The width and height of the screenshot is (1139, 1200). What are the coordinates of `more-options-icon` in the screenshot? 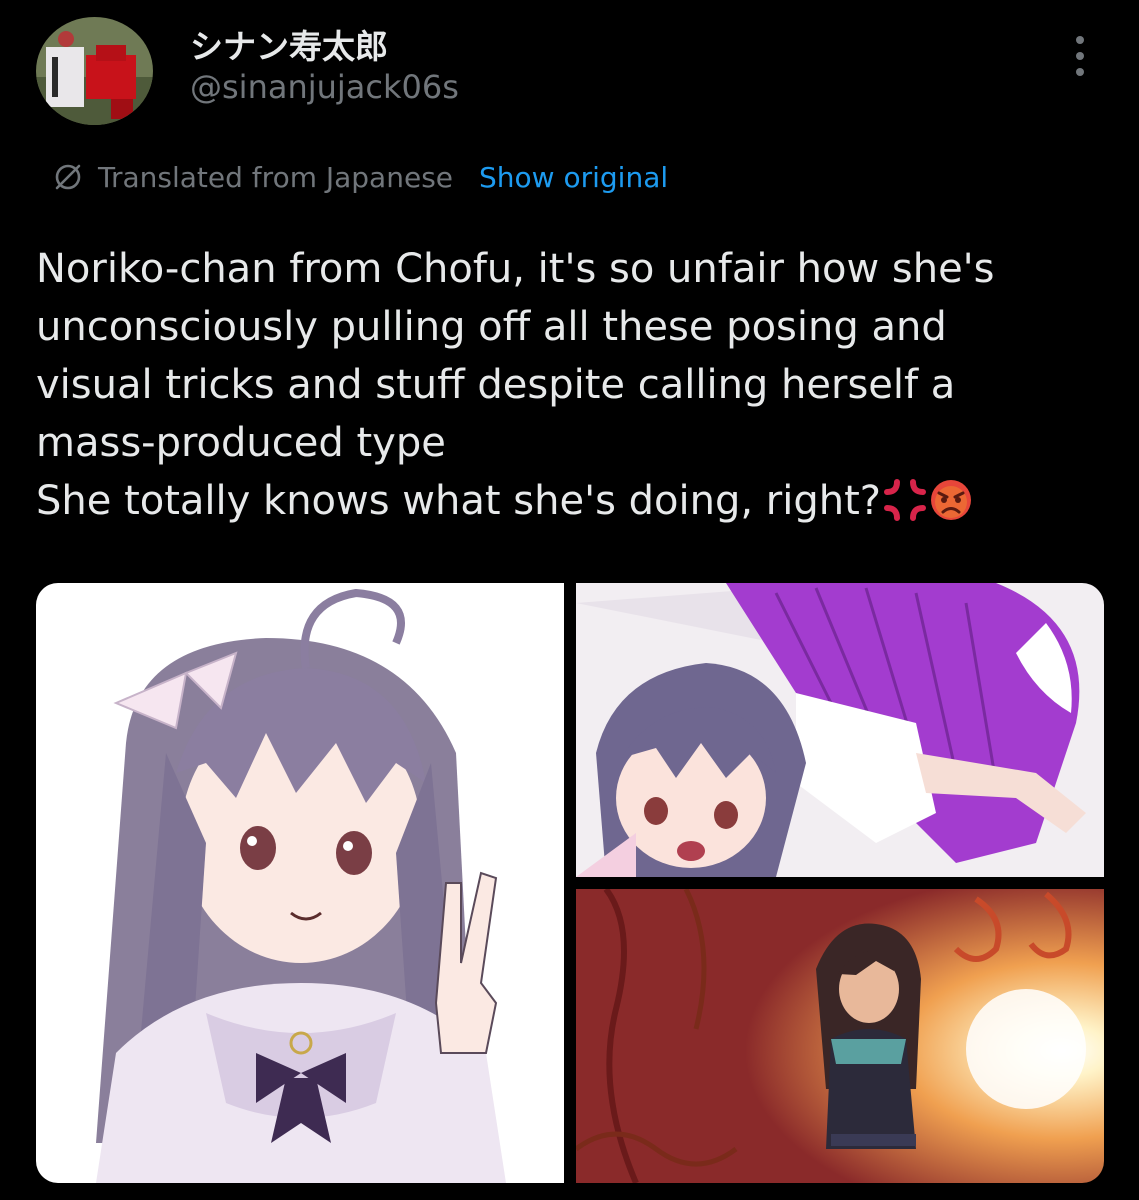 It's located at (1080, 40).